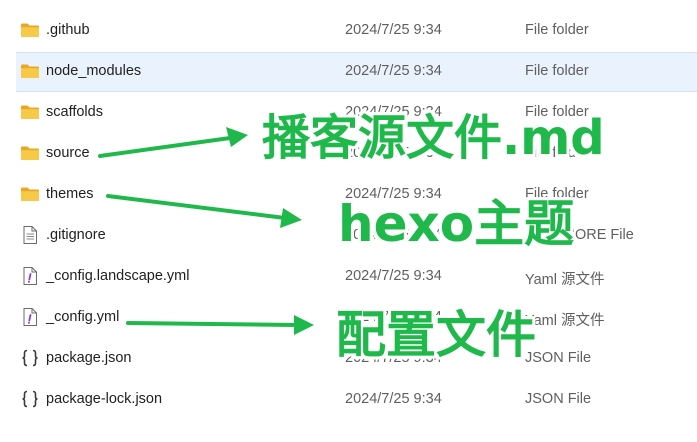  What do you see at coordinates (30, 235) in the screenshot?
I see `text-file-icon` at bounding box center [30, 235].